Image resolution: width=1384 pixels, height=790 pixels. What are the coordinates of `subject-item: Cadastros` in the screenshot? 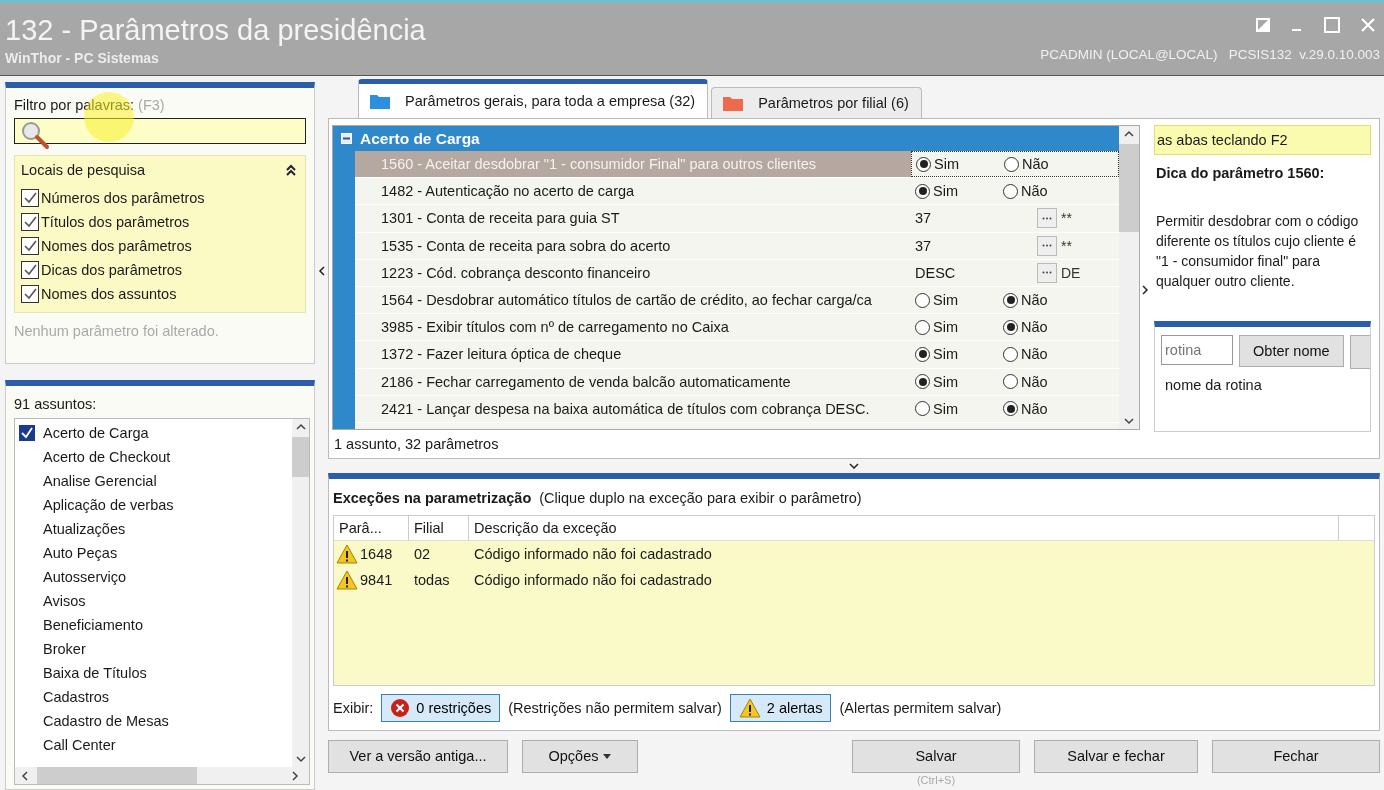 It's located at (155, 697).